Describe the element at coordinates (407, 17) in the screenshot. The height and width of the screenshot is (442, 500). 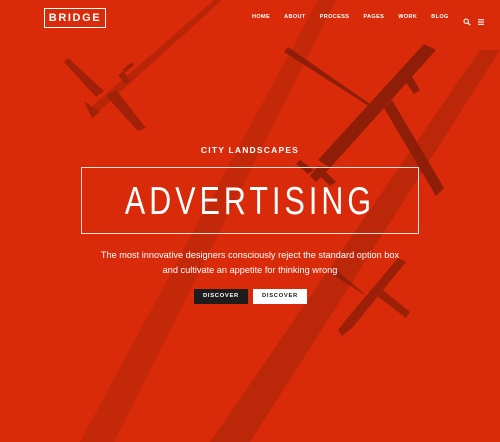
I see `nav-item-work: WORK` at that location.